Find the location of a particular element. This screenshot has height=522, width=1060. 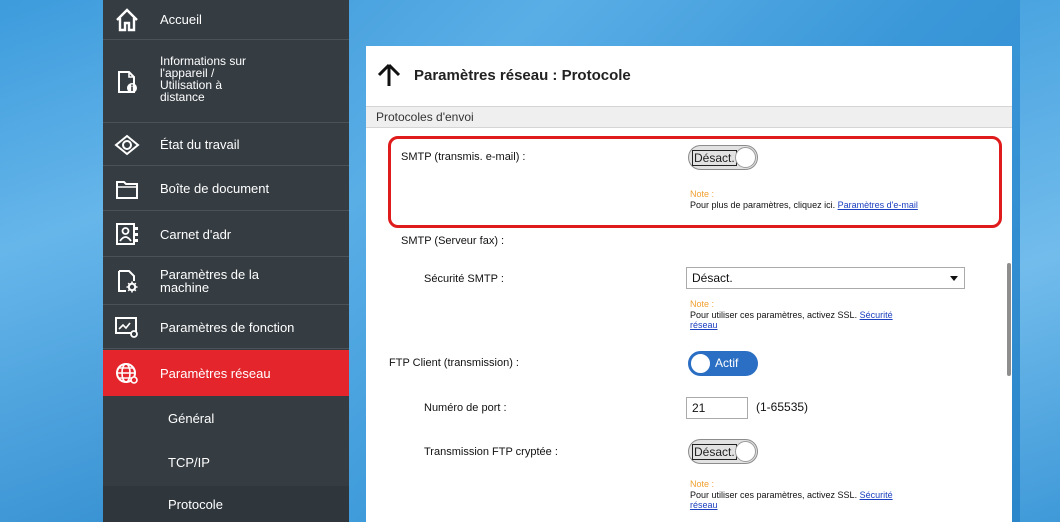

smtp-security-select: Désact. is located at coordinates (825, 278).